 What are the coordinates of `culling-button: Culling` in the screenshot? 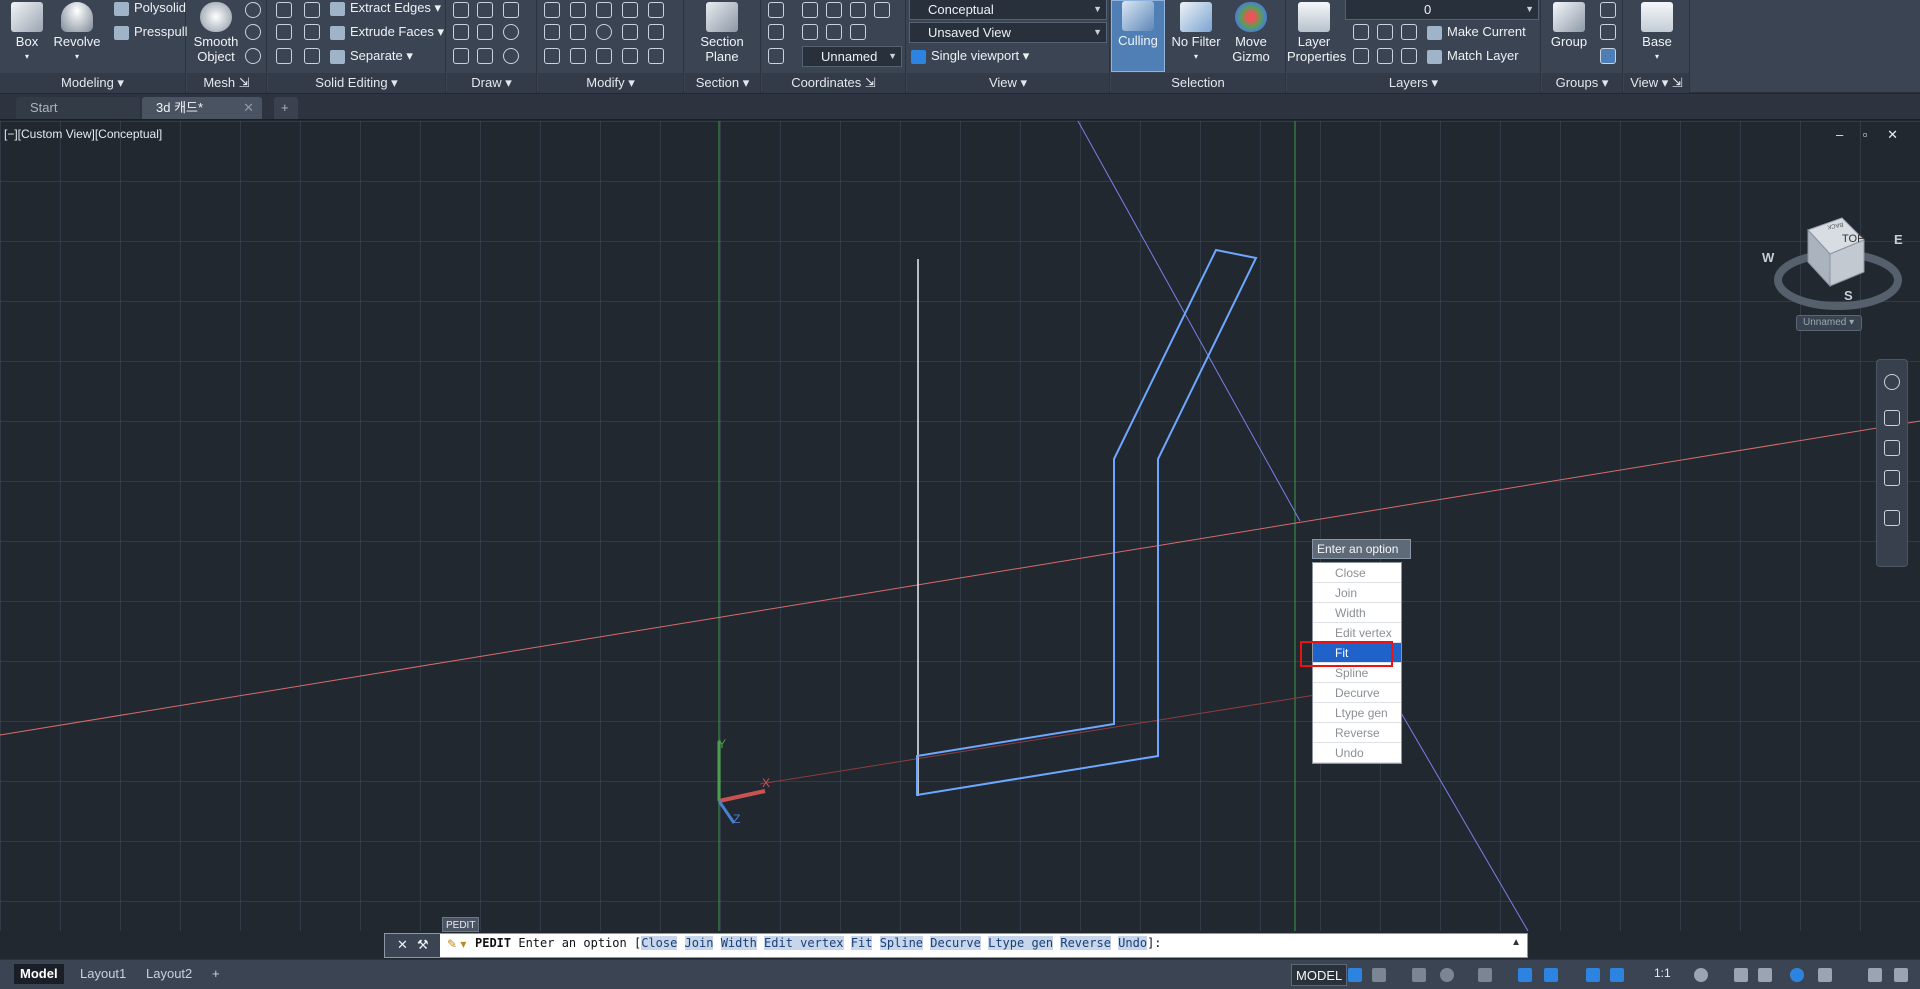 It's located at (1138, 36).